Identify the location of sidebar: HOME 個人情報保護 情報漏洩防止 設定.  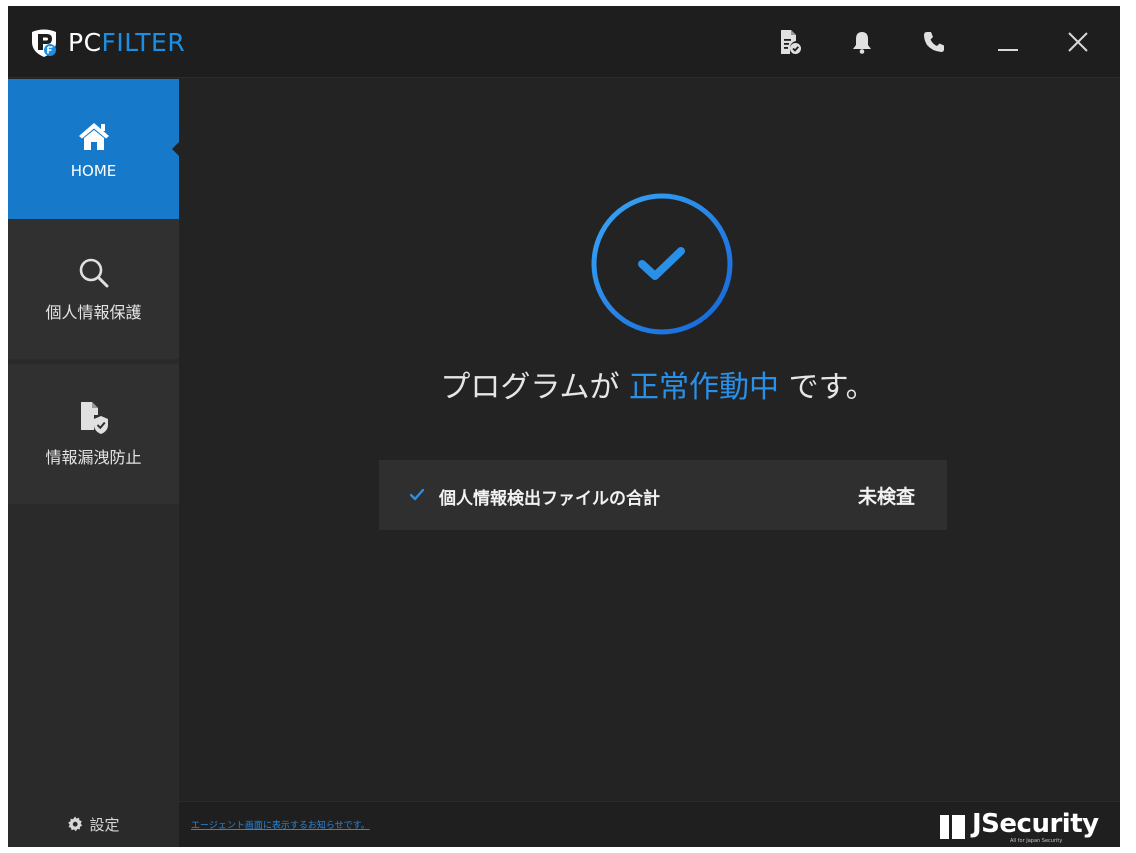
(94, 463).